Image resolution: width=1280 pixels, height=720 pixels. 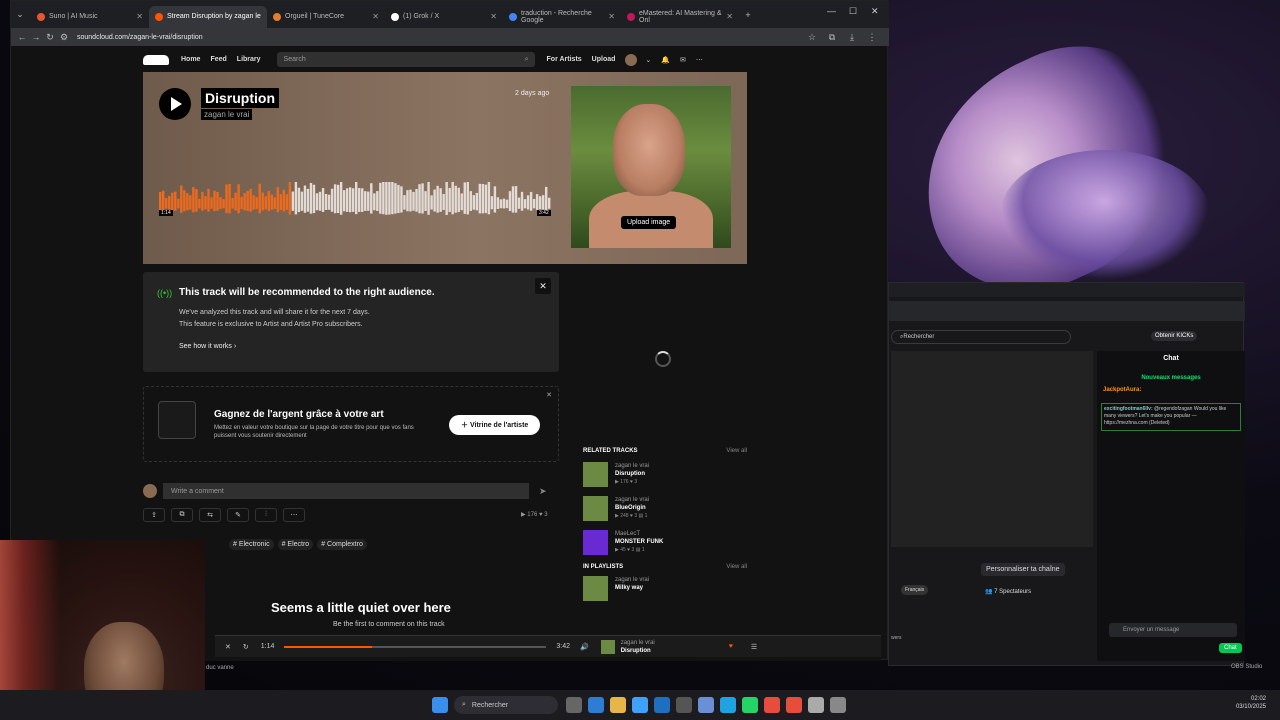 What do you see at coordinates (875, 11) in the screenshot?
I see `close-window-icon: ✕` at bounding box center [875, 11].